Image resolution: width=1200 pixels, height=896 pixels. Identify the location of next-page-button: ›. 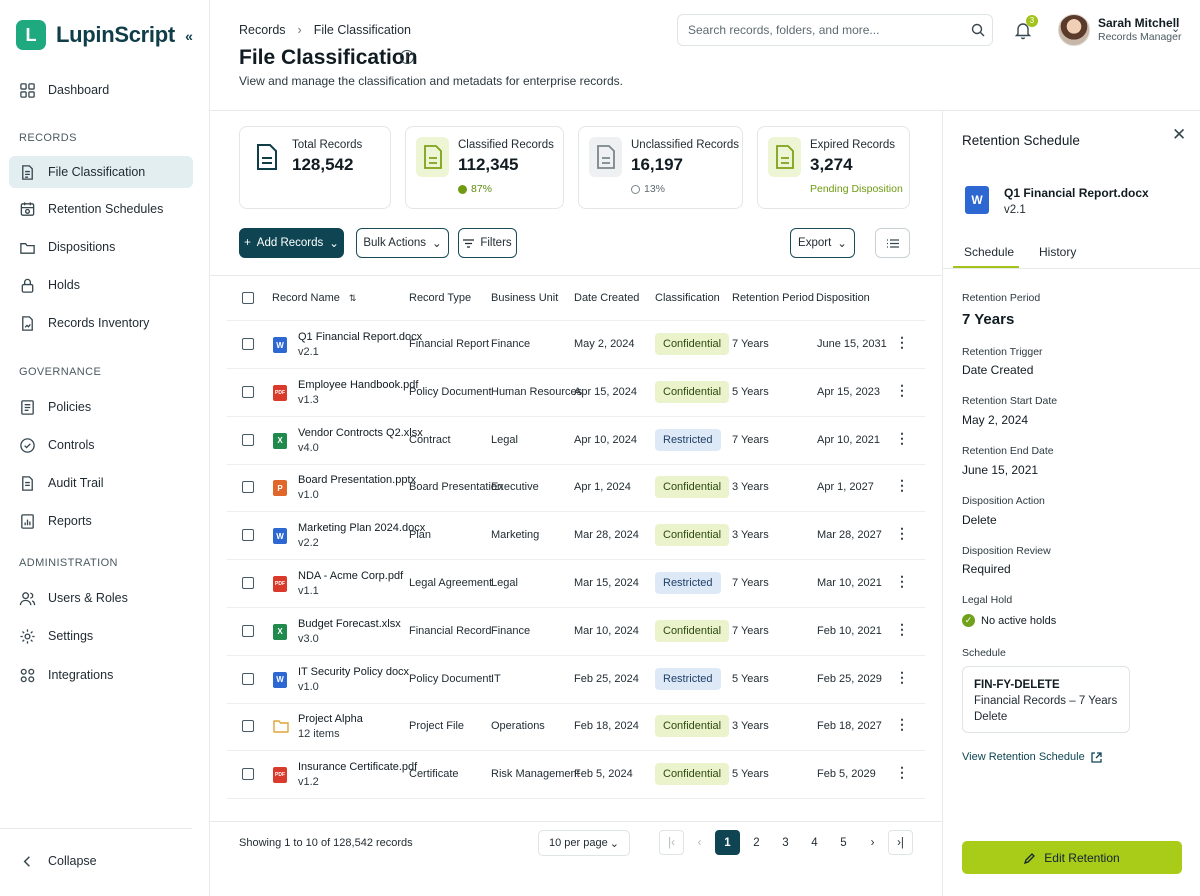
(872, 842).